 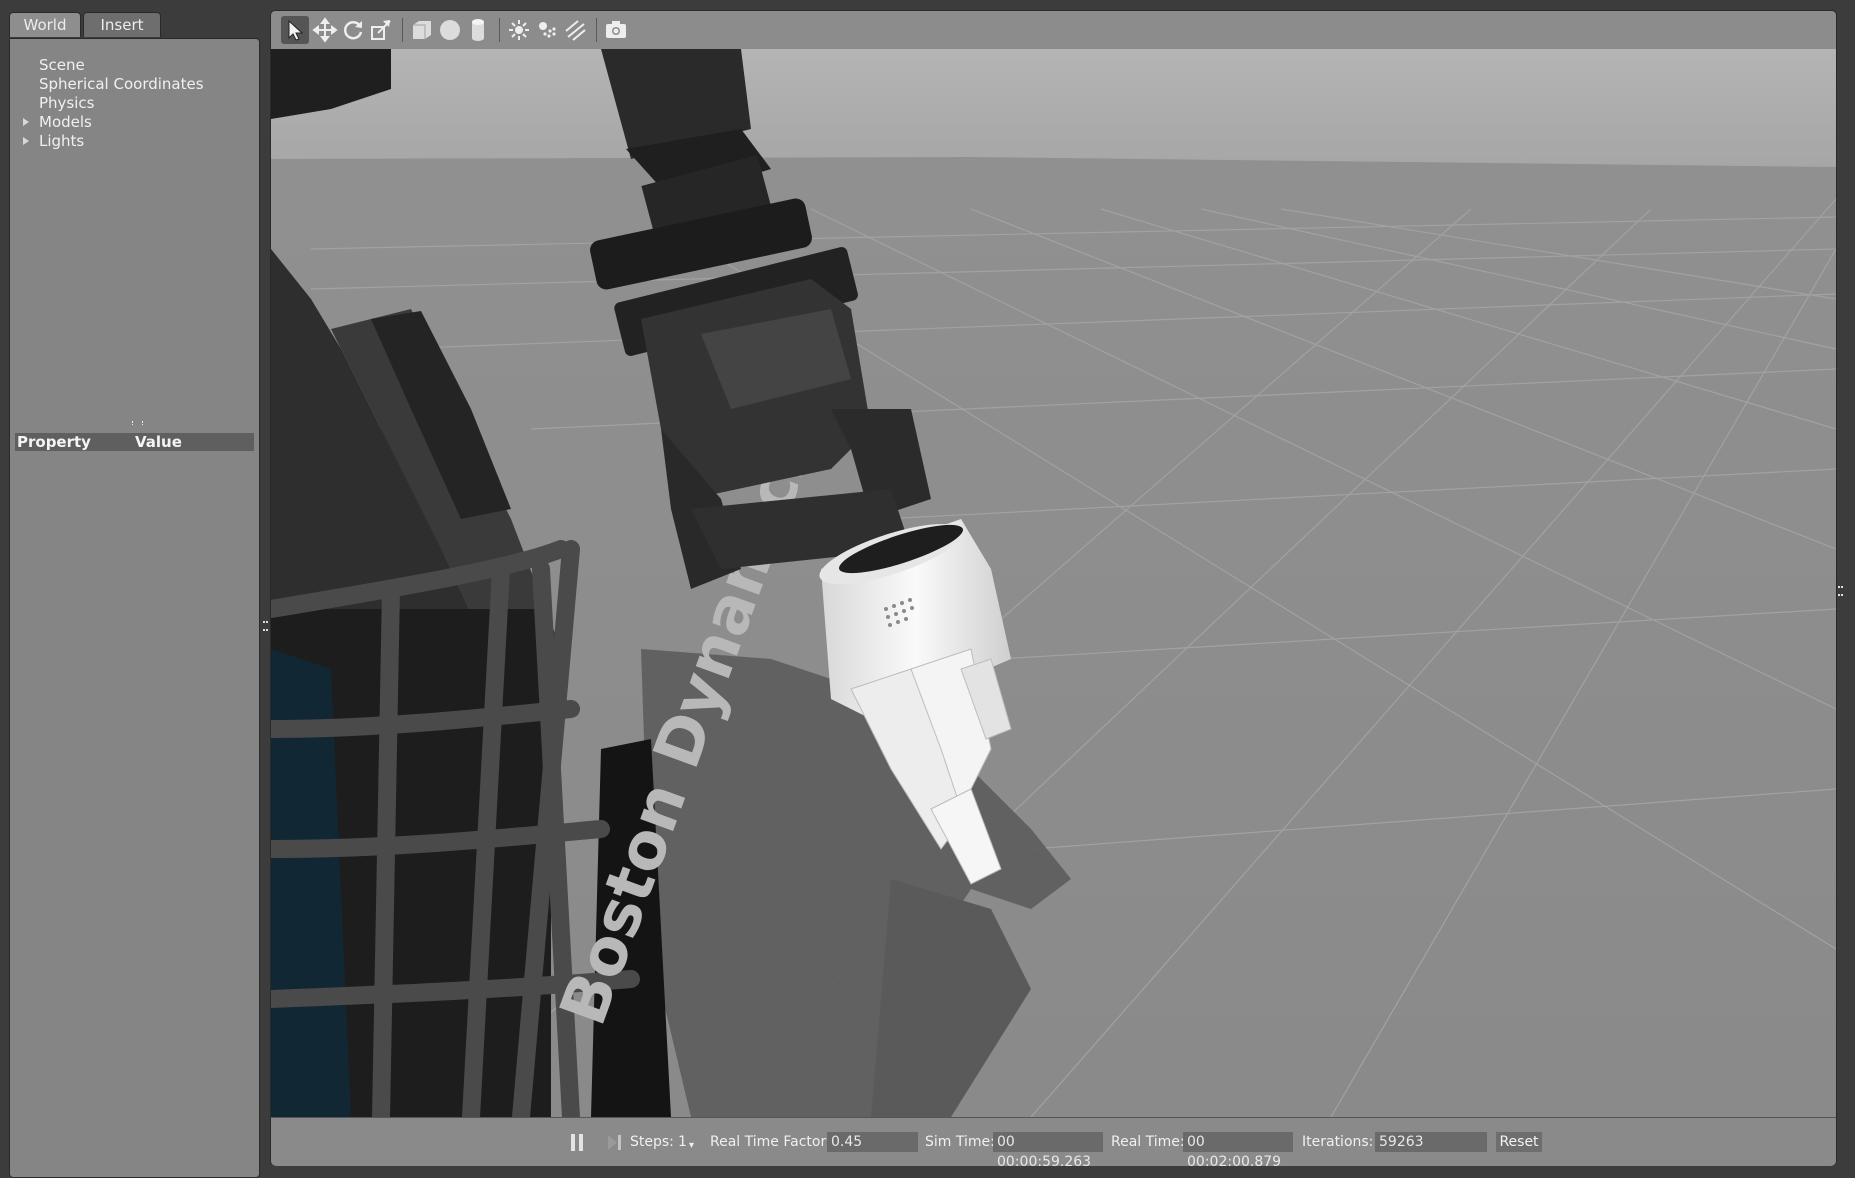 I want to click on select-mode-icon, so click(x=295, y=30).